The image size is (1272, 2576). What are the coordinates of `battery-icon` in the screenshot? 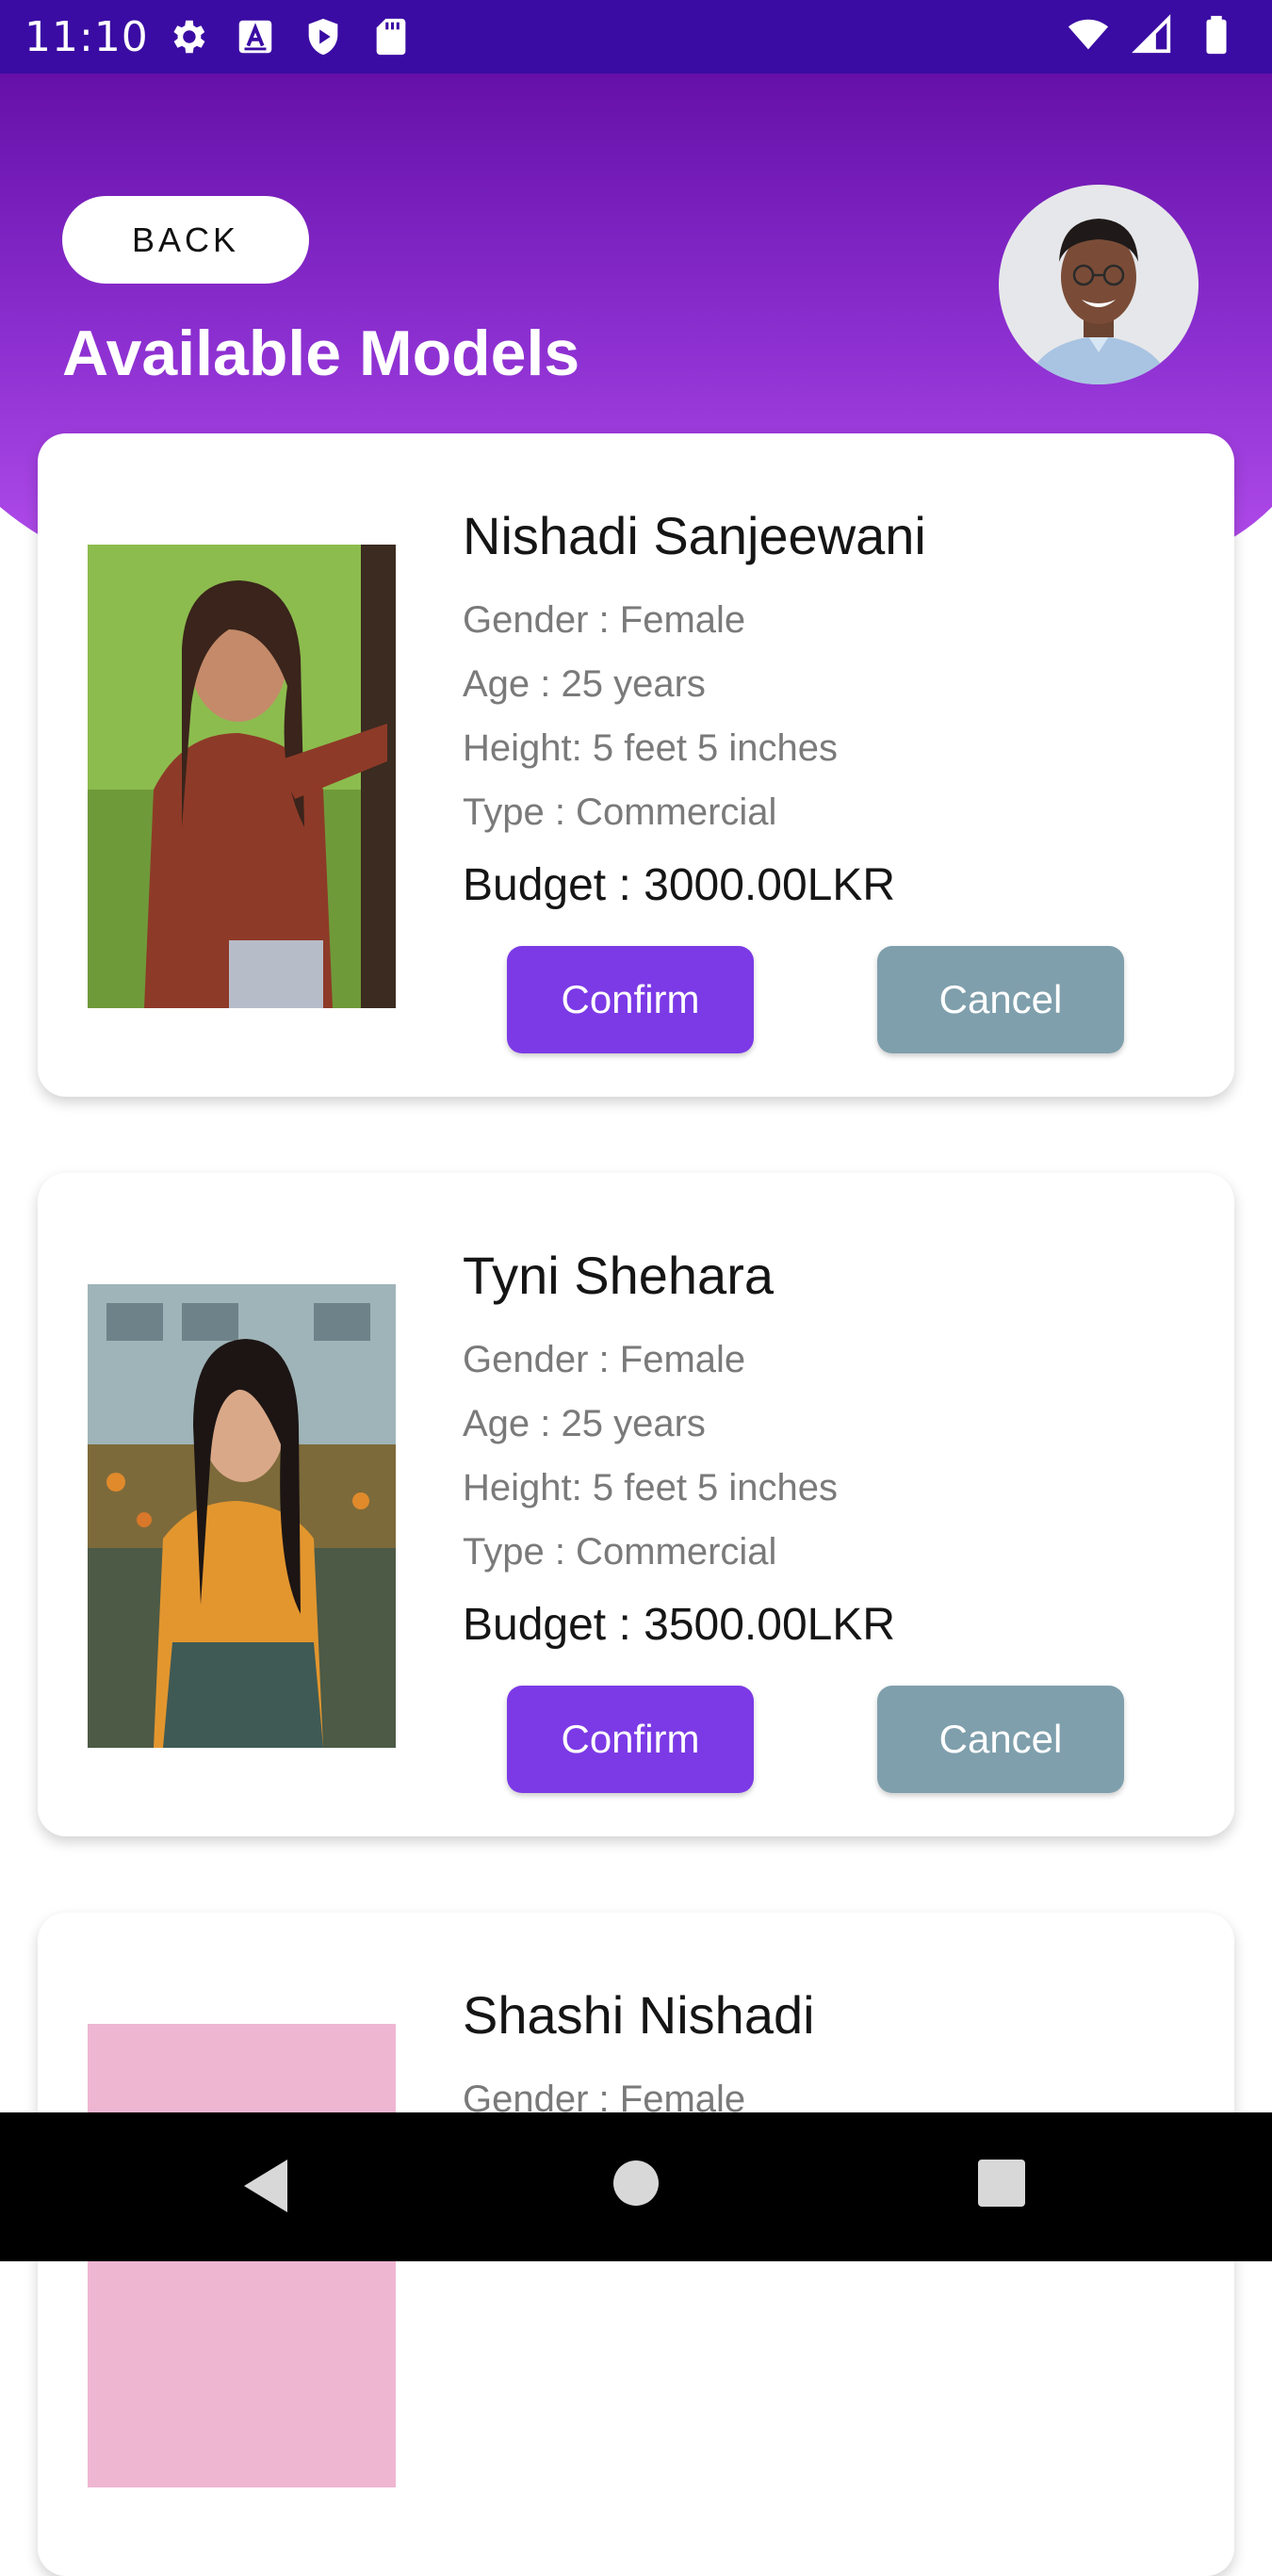 It's located at (1216, 35).